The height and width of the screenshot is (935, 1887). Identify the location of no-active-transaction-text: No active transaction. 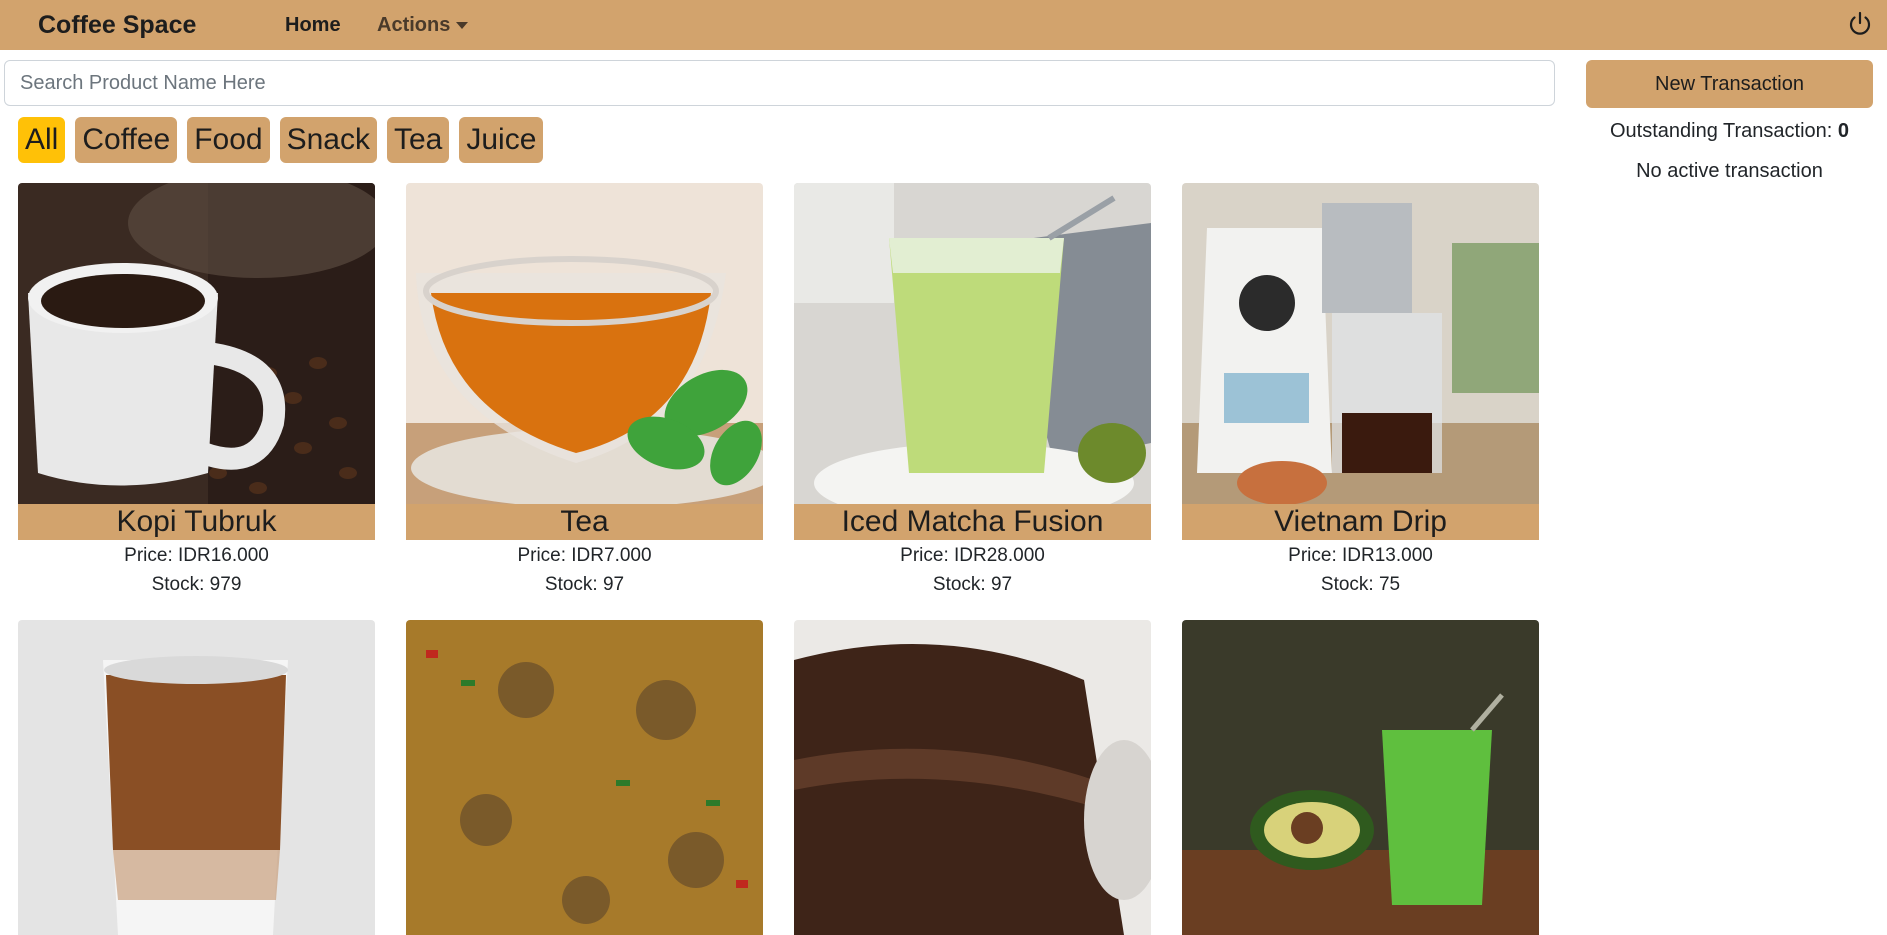
(1729, 171).